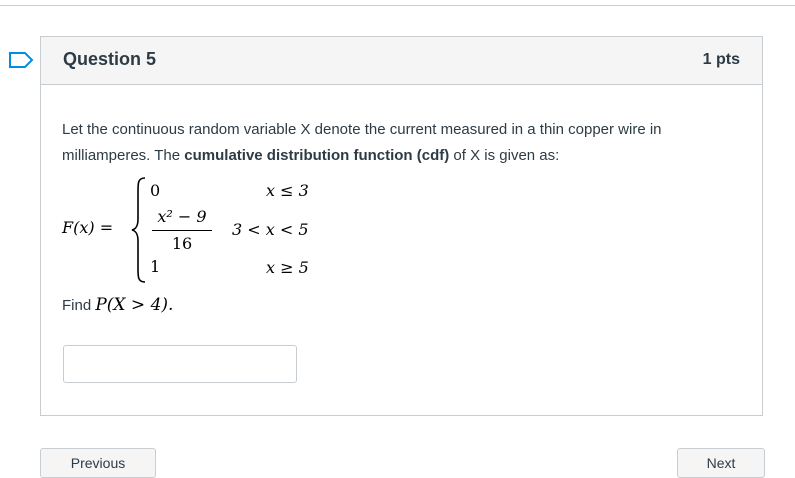  I want to click on prompt-text-2: of X is given as:, so click(504, 155).